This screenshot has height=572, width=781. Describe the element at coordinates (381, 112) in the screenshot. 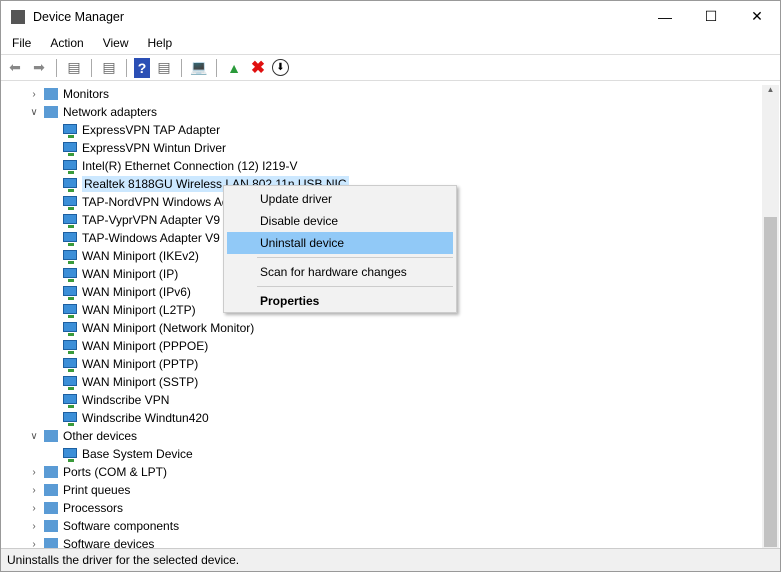

I see `tree-item: ∨ Network adapters` at that location.